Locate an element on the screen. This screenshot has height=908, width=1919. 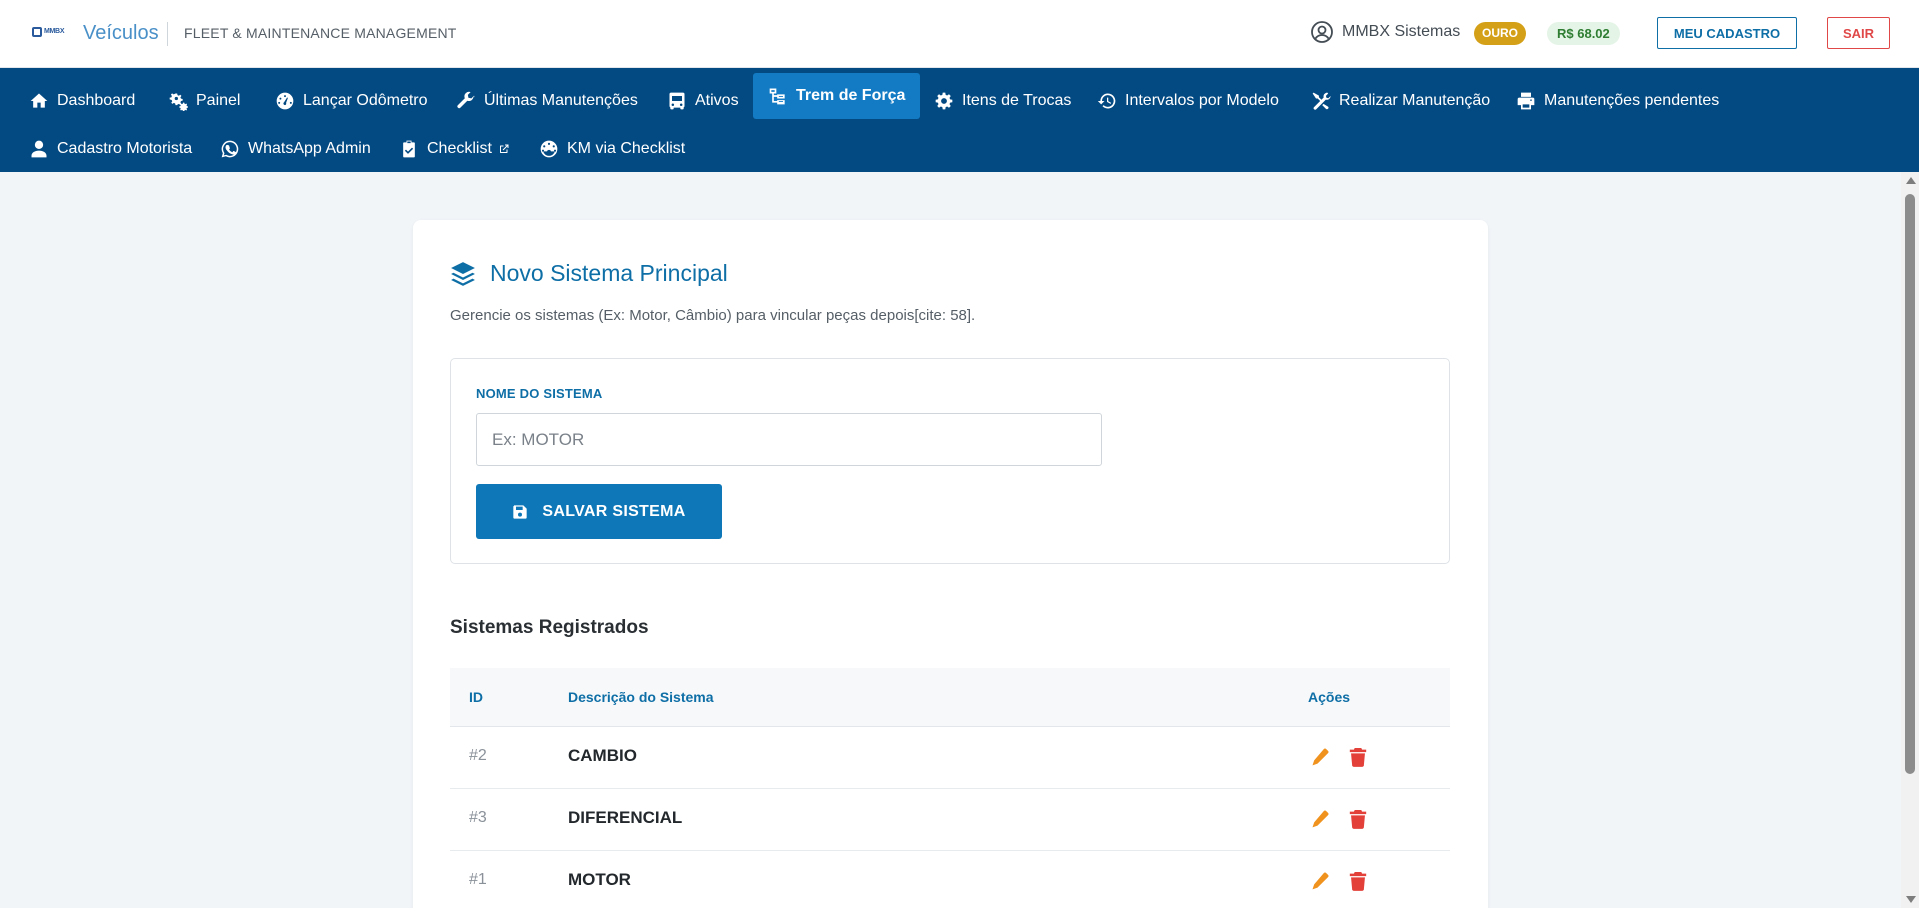
page-title: Novo Sistema Principal is located at coordinates (589, 273).